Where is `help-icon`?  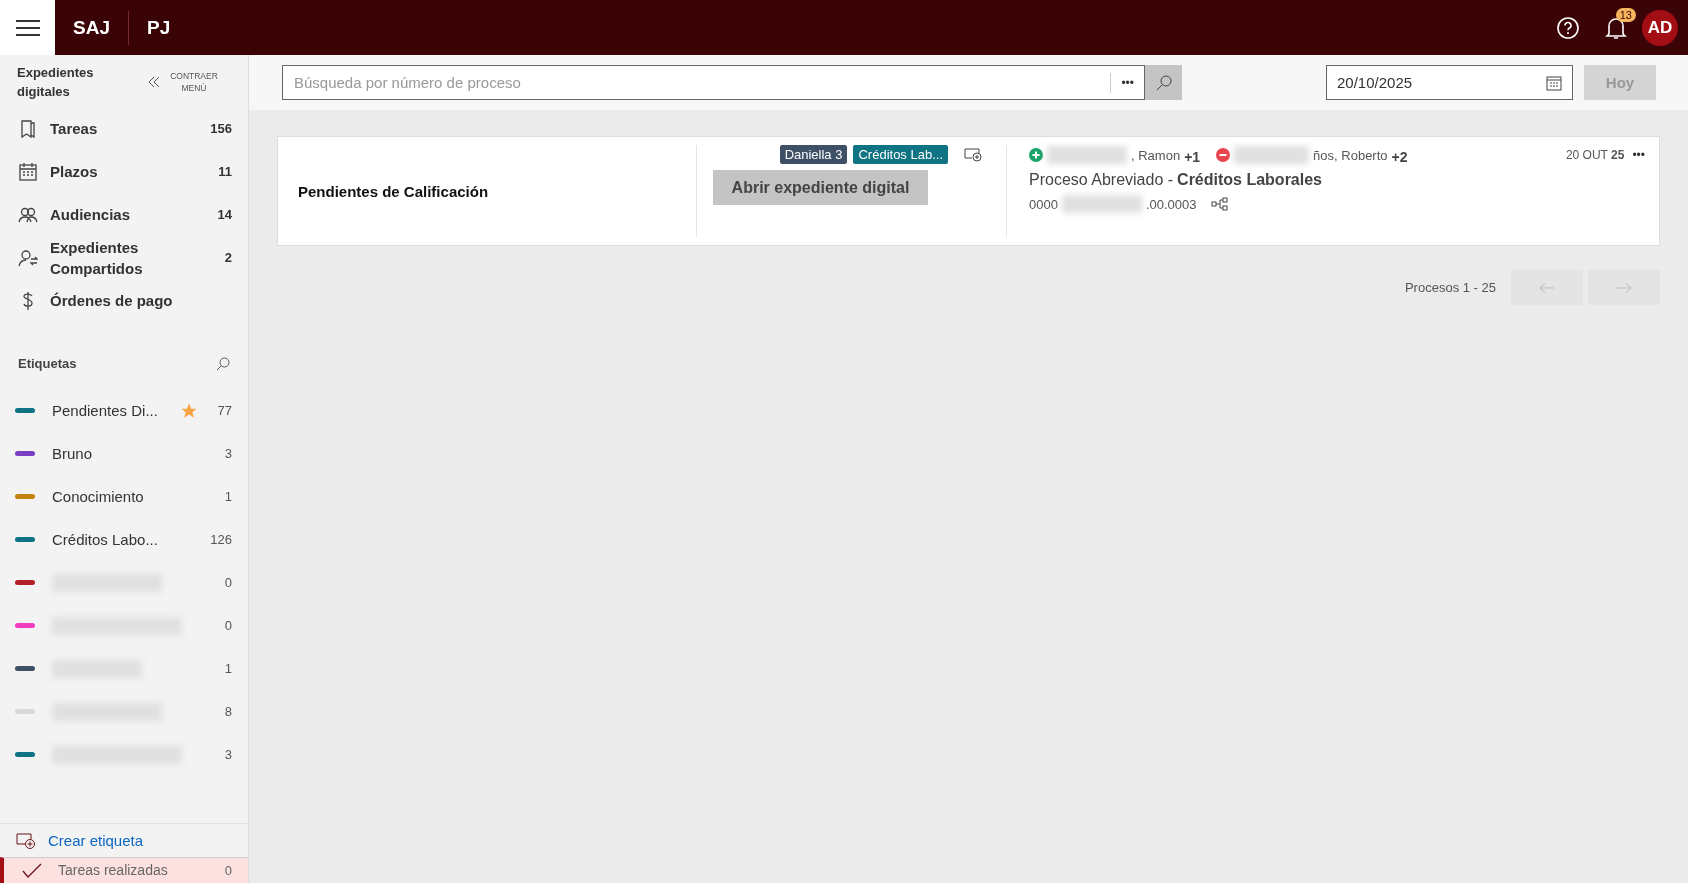 help-icon is located at coordinates (1568, 27).